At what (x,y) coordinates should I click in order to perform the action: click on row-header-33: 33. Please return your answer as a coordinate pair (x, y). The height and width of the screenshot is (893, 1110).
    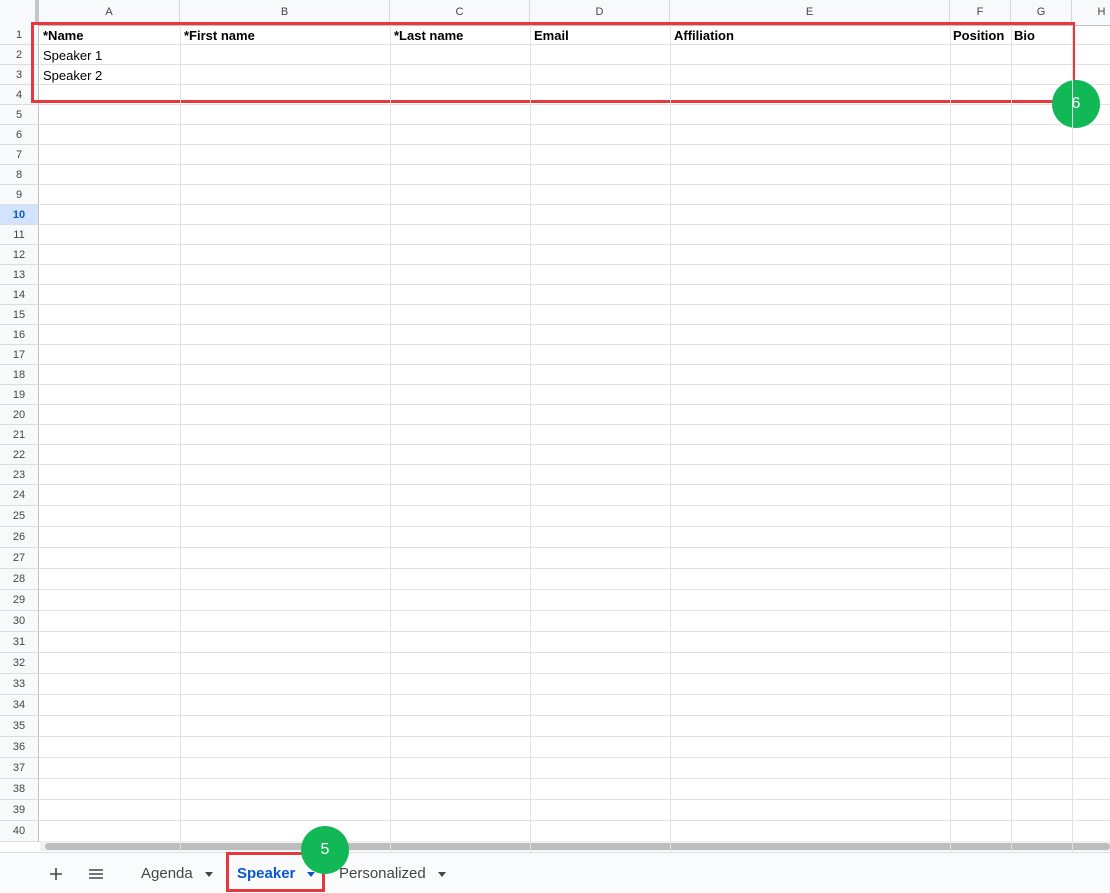
    Looking at the image, I should click on (19, 684).